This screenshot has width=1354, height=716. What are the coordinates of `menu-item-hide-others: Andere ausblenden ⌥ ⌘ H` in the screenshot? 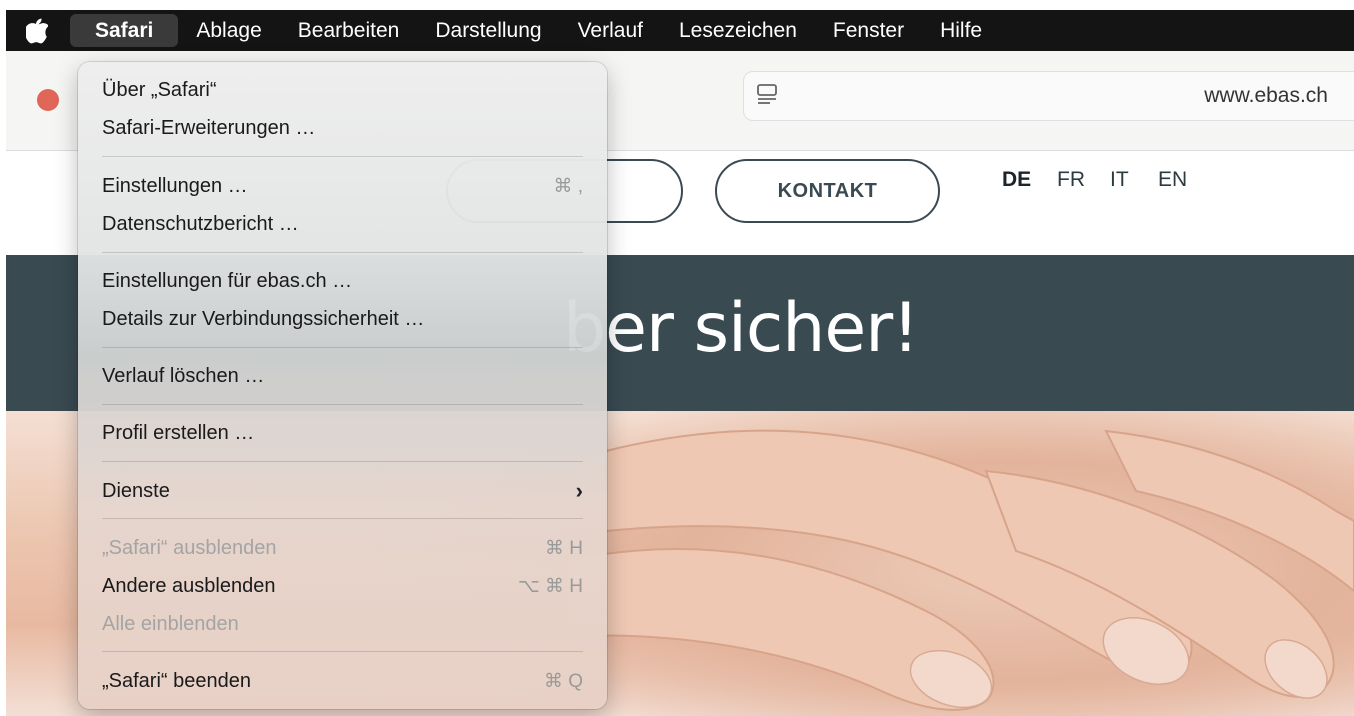 It's located at (342, 586).